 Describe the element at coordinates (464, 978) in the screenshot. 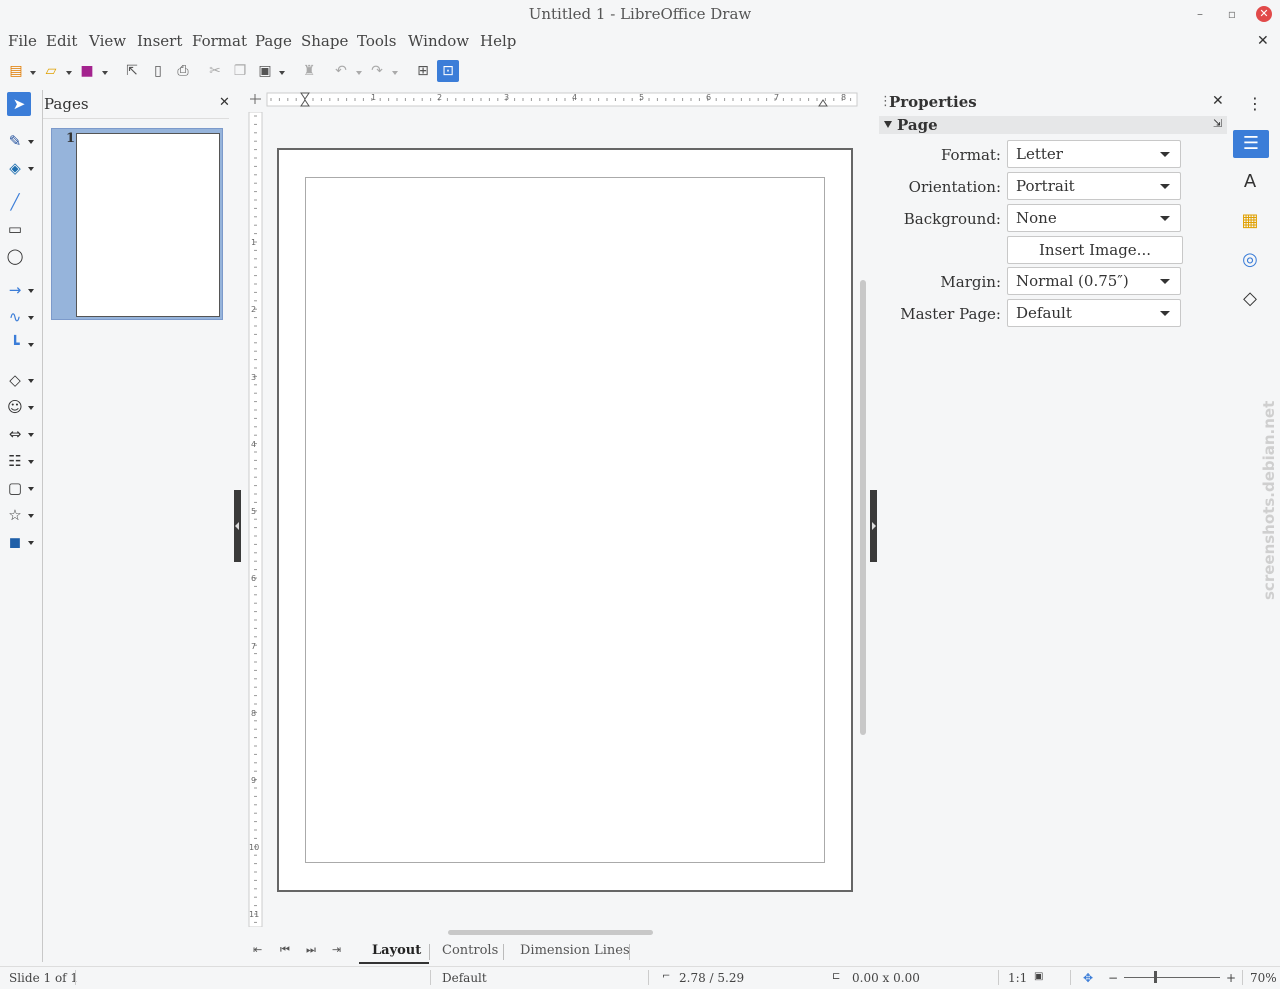

I see `master-page-status: Default` at that location.